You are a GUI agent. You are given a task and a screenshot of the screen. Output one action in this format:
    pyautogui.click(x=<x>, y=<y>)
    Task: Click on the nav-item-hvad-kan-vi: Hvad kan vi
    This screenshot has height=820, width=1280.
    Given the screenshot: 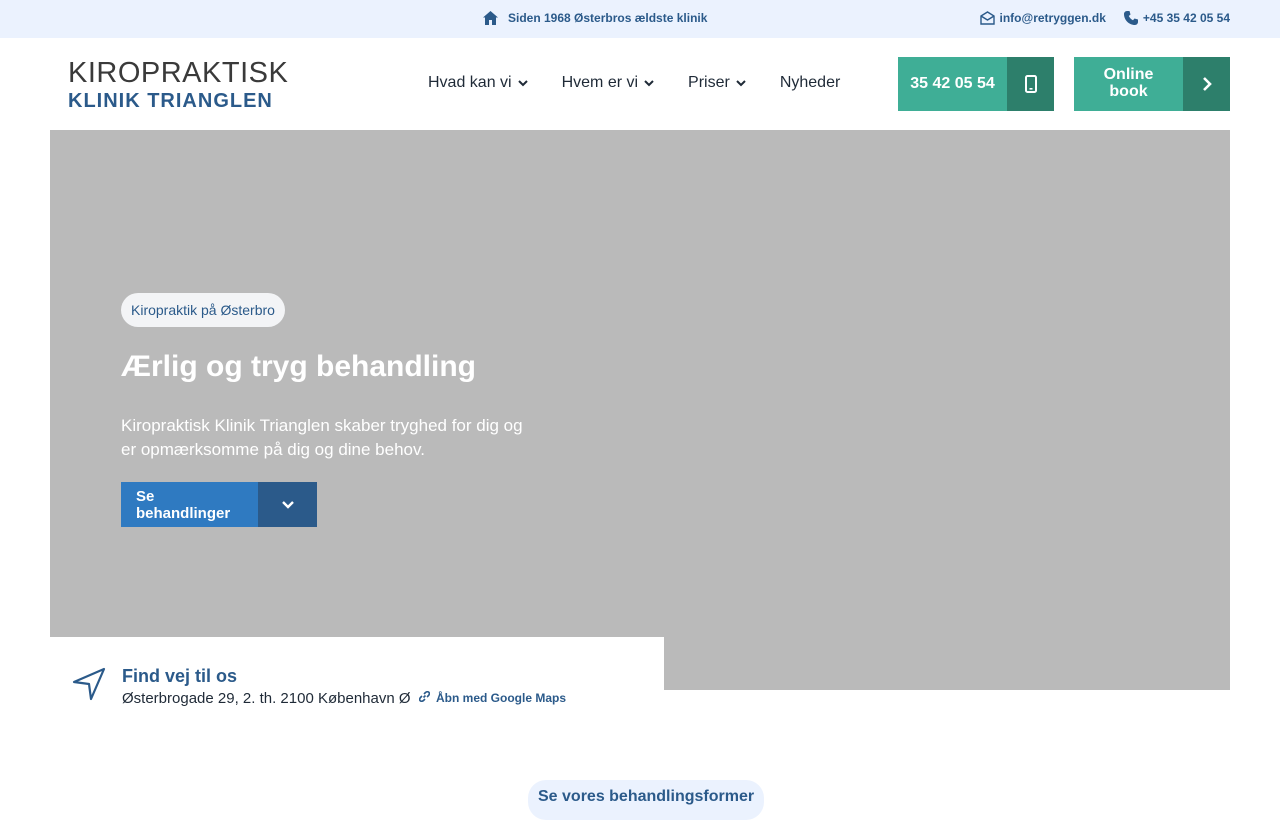 What is the action you would take?
    pyautogui.click(x=478, y=83)
    